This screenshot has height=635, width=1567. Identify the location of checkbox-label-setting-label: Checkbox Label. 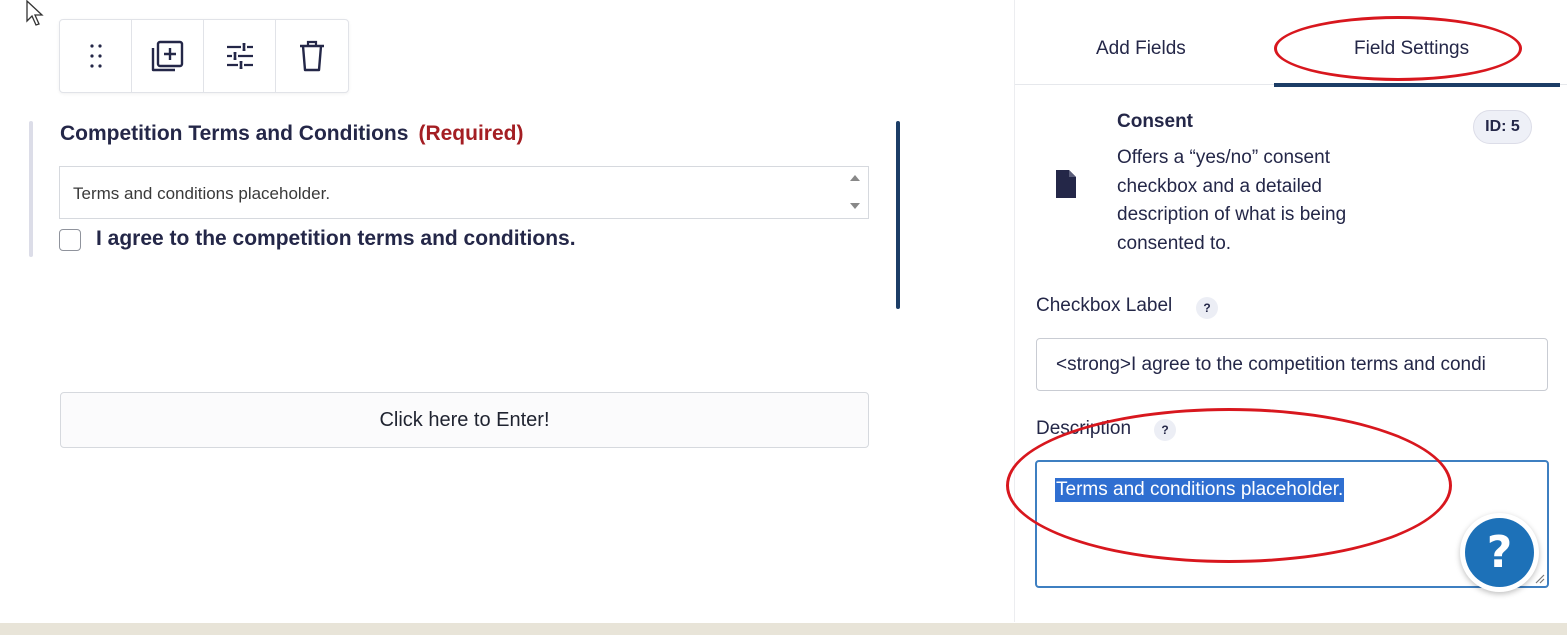
(1104, 305).